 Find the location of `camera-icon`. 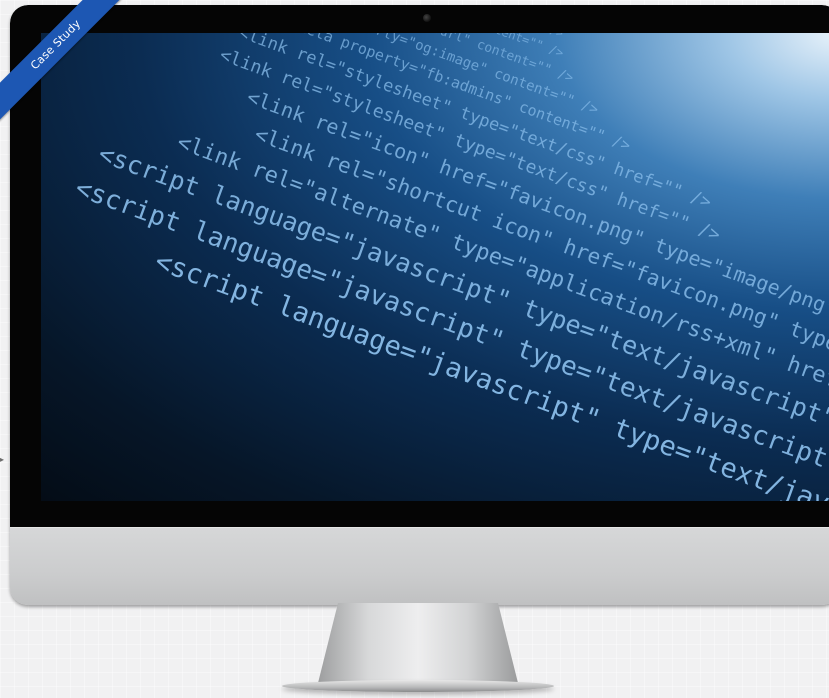

camera-icon is located at coordinates (427, 18).